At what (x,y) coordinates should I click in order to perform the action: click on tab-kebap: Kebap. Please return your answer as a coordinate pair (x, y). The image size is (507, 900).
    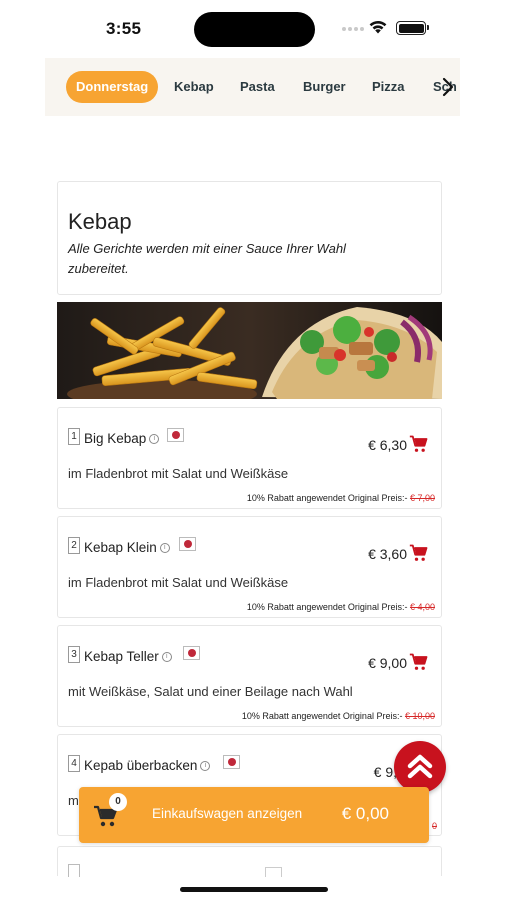
    Looking at the image, I should click on (194, 87).